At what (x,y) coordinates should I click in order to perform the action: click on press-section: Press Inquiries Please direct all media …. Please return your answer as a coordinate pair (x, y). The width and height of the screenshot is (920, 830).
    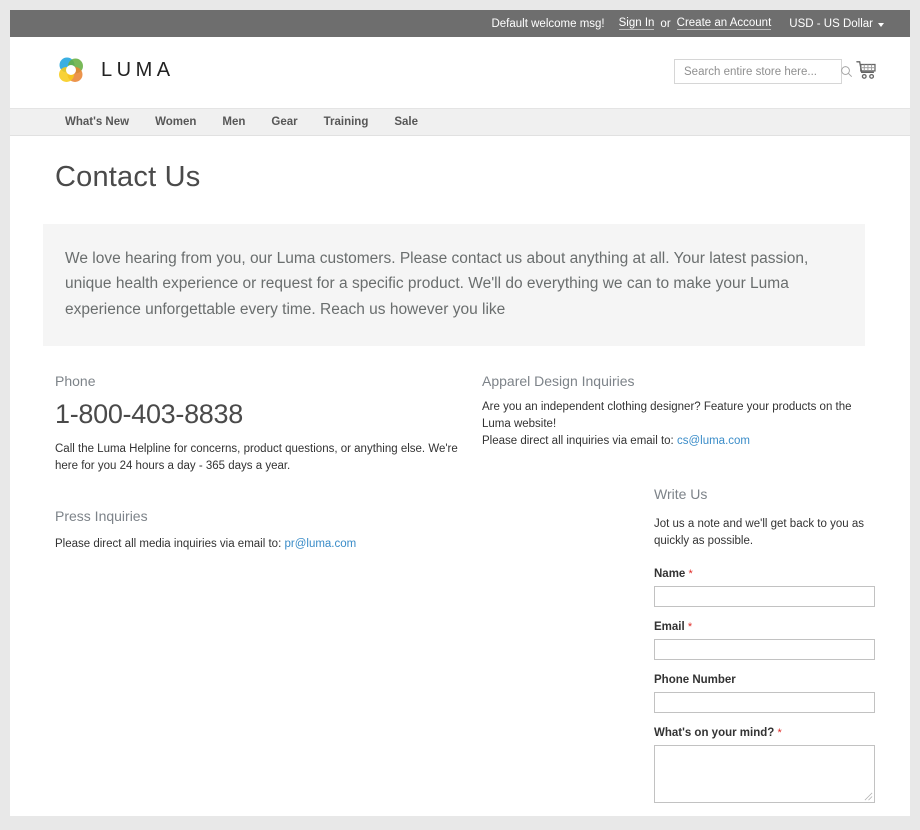
    Looking at the image, I should click on (264, 530).